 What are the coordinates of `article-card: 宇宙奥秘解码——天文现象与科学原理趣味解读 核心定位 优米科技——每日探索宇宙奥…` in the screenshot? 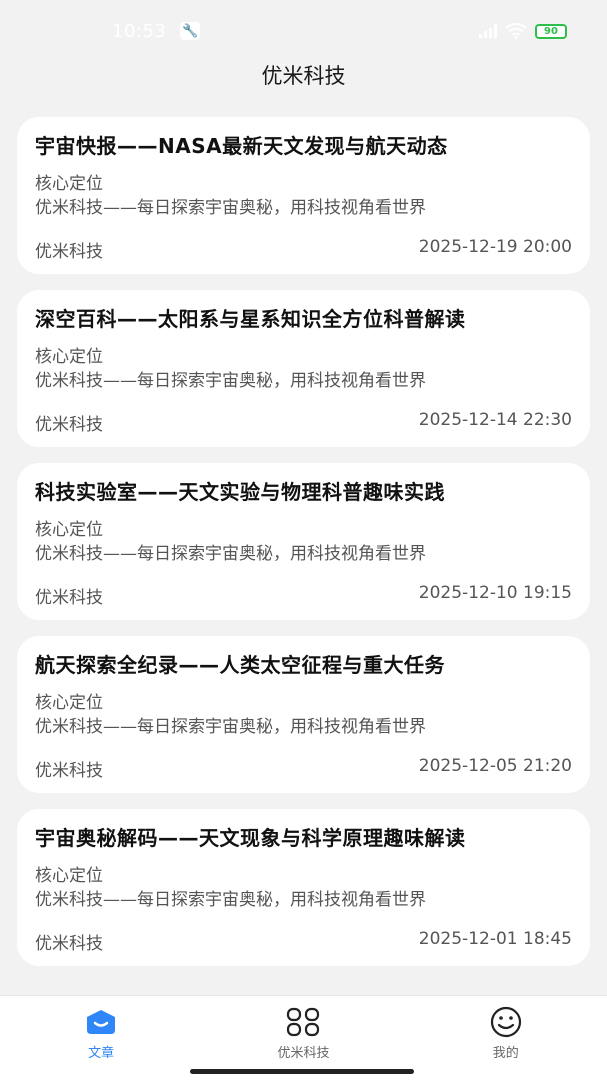 It's located at (303, 887).